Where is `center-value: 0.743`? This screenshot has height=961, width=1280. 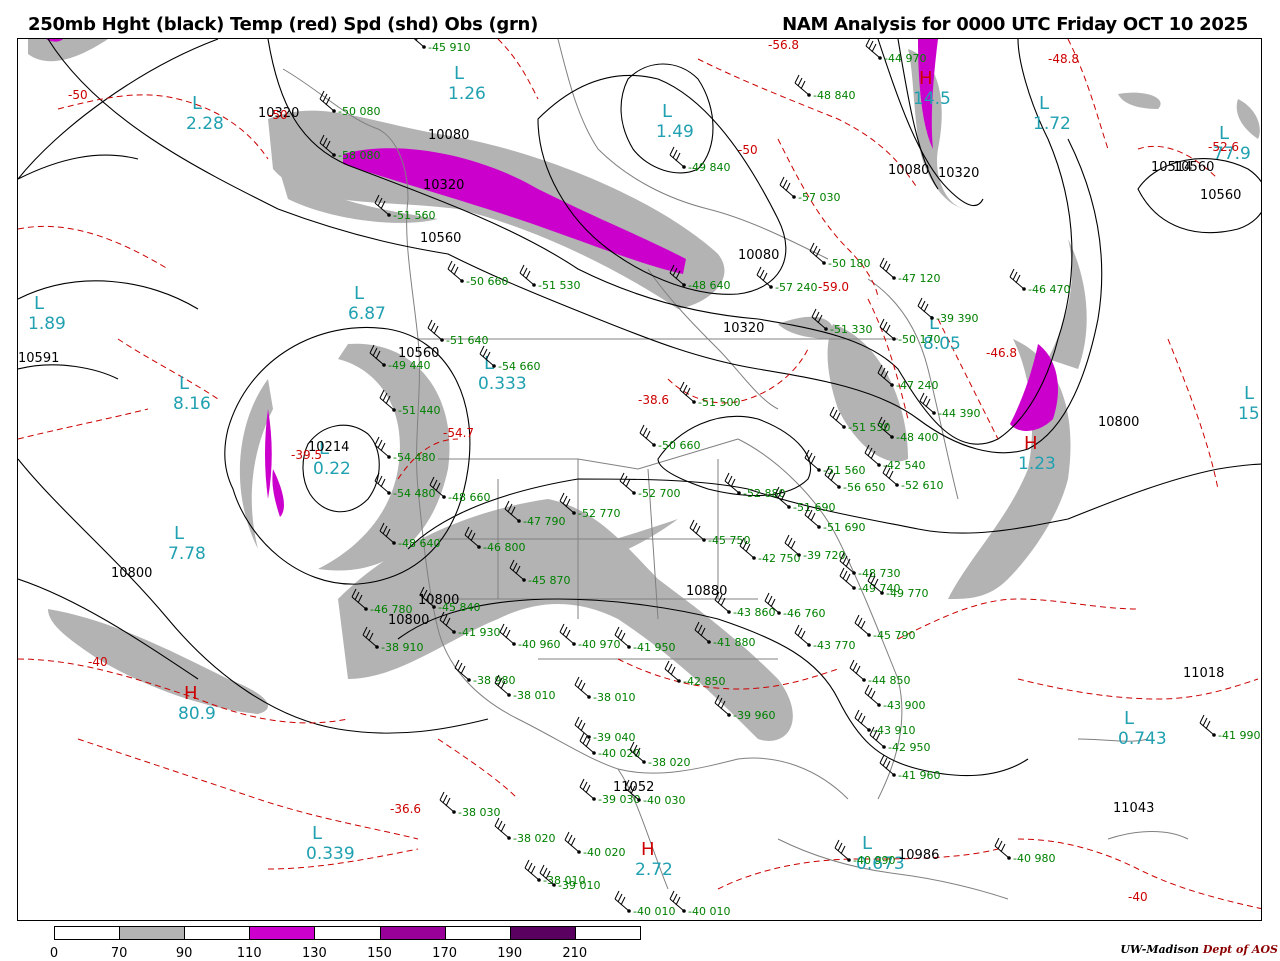 center-value: 0.743 is located at coordinates (1142, 739).